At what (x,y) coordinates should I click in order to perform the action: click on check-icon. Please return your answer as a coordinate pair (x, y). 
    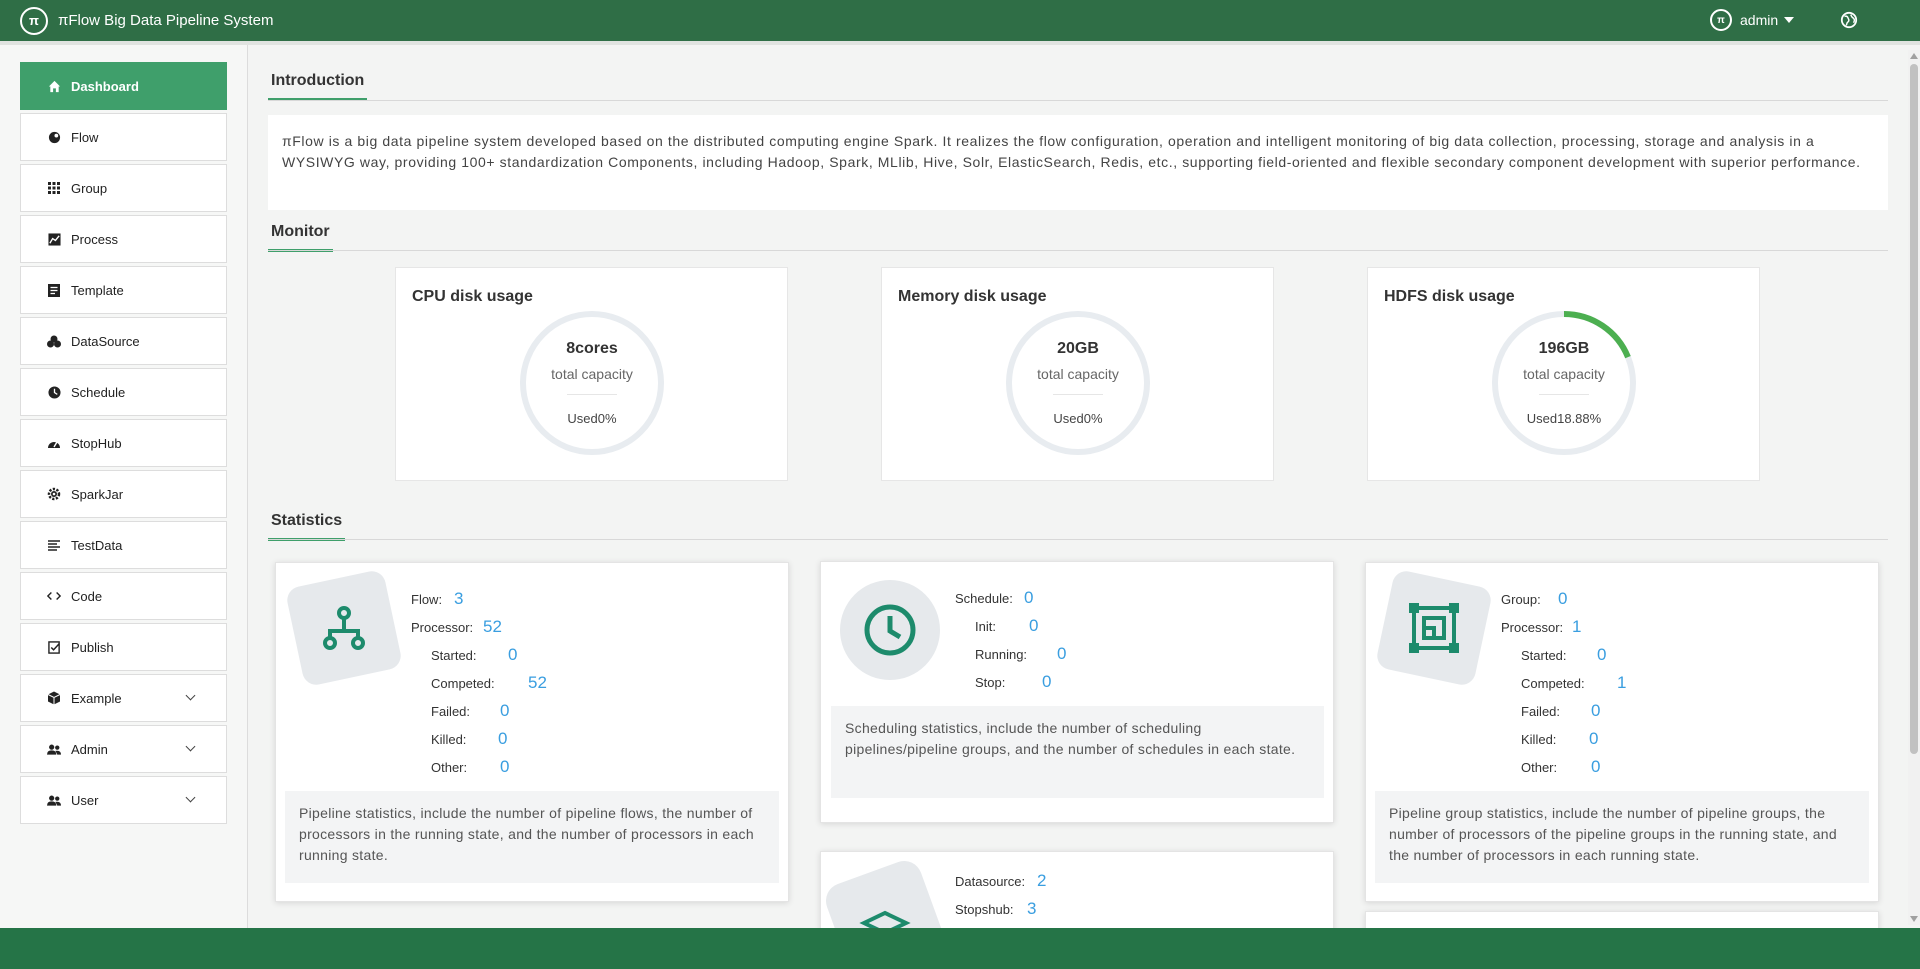
    Looking at the image, I should click on (54, 647).